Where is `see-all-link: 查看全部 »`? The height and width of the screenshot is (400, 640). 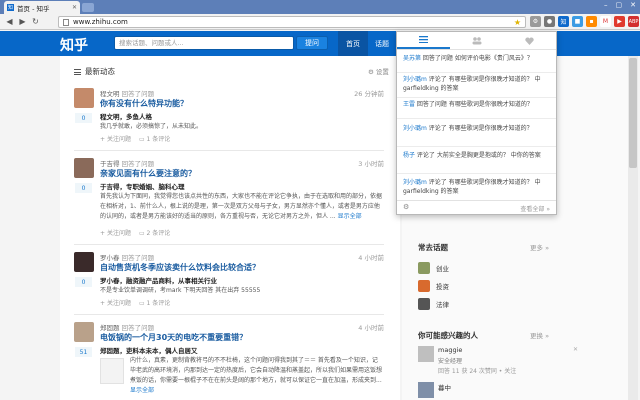
see-all-link: 查看全部 » is located at coordinates (535, 208).